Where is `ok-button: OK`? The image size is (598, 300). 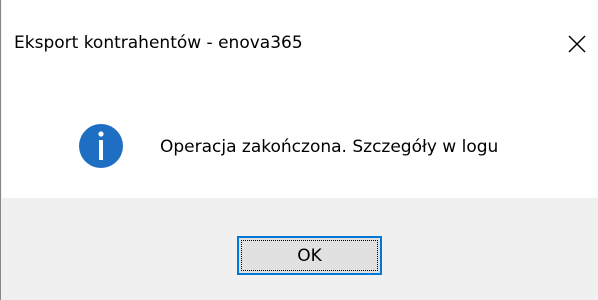 ok-button: OK is located at coordinates (309, 255).